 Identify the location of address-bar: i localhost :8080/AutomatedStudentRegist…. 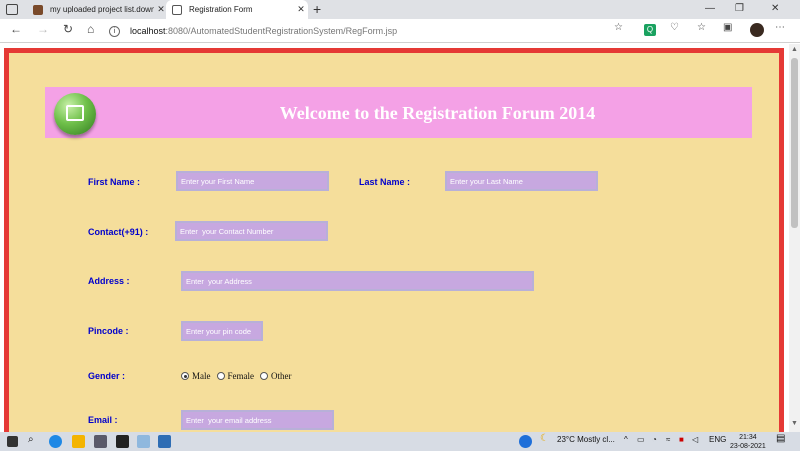
(371, 31).